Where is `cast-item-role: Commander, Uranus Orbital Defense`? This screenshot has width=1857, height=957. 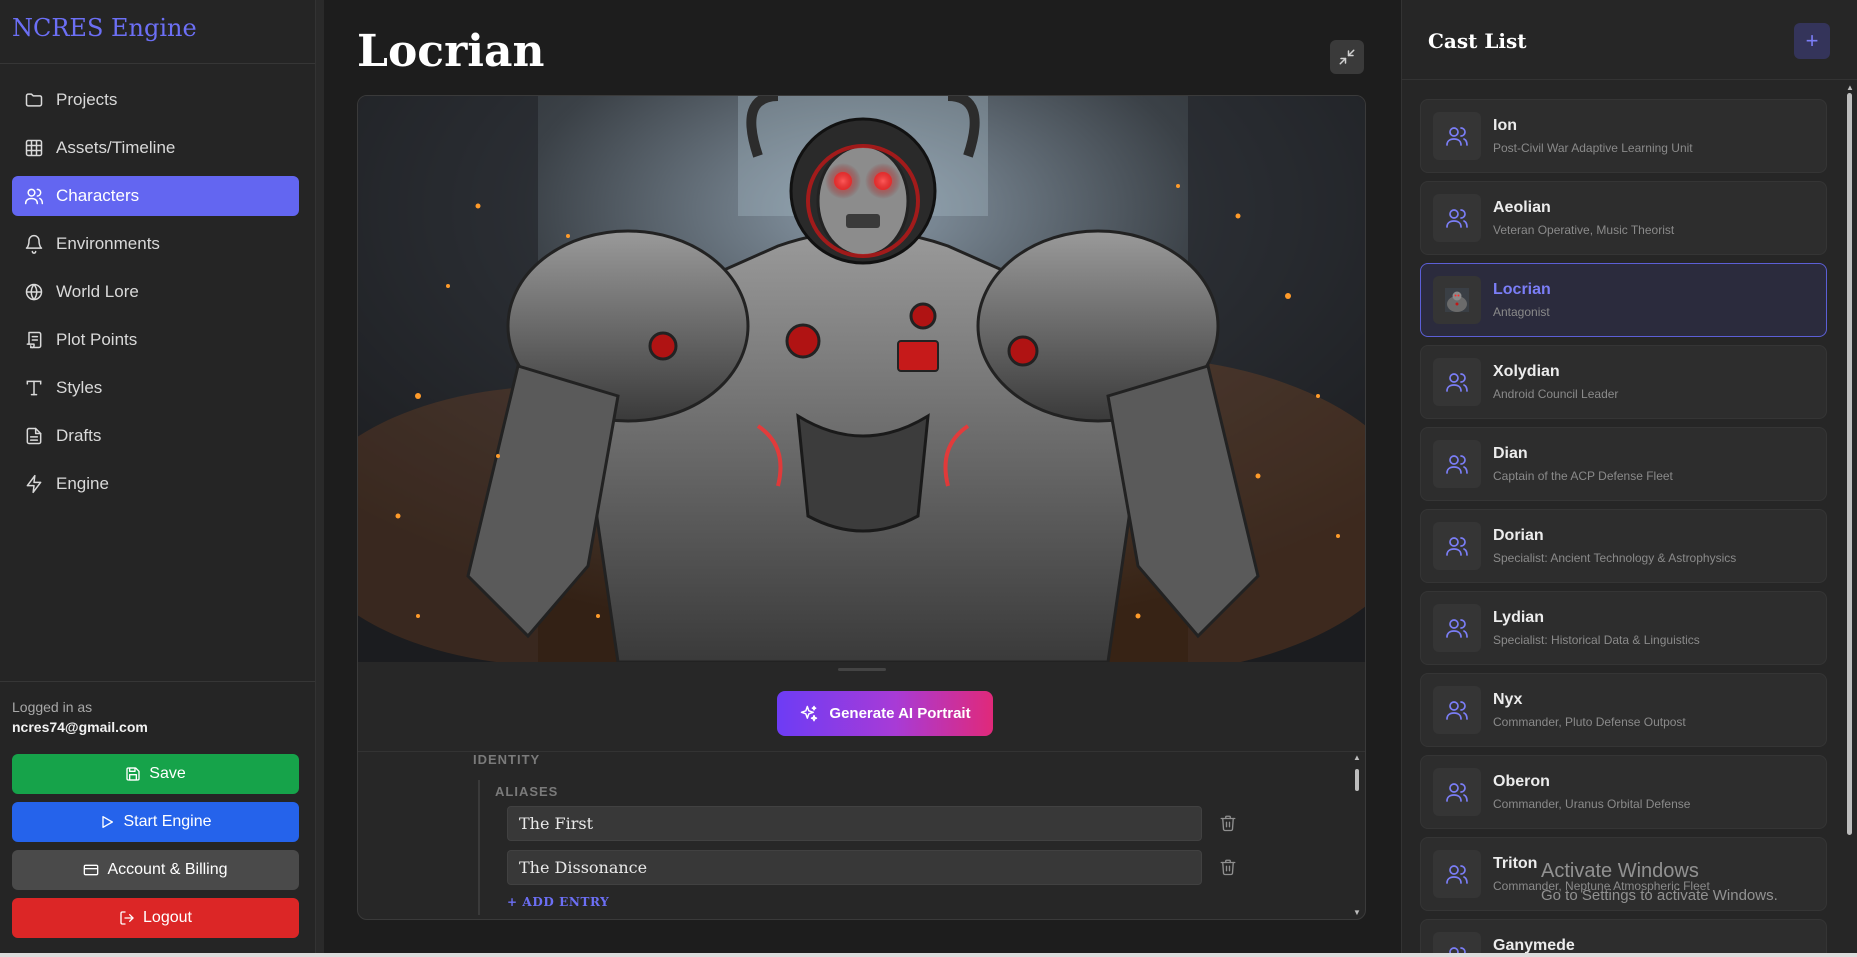
cast-item-role: Commander, Uranus Orbital Defense is located at coordinates (1592, 804).